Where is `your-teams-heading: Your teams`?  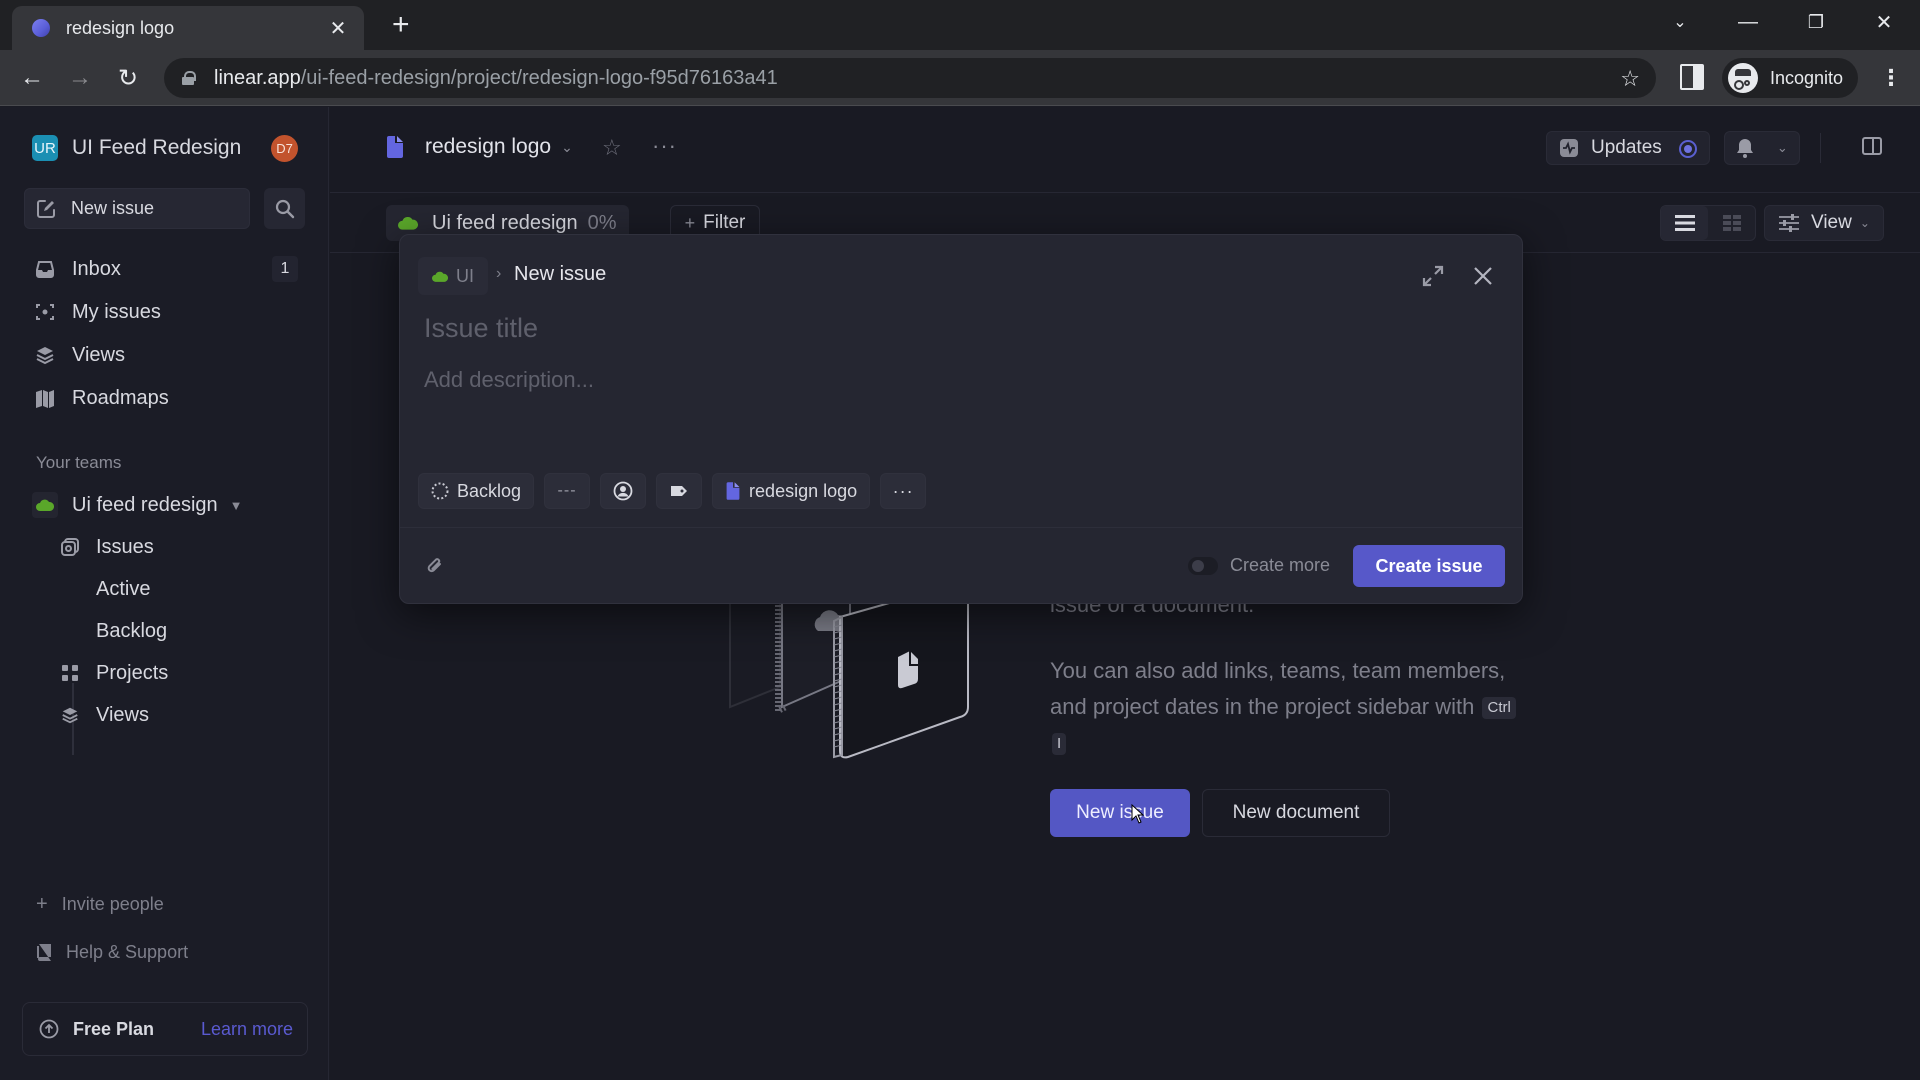
your-teams-heading: Your teams is located at coordinates (79, 462).